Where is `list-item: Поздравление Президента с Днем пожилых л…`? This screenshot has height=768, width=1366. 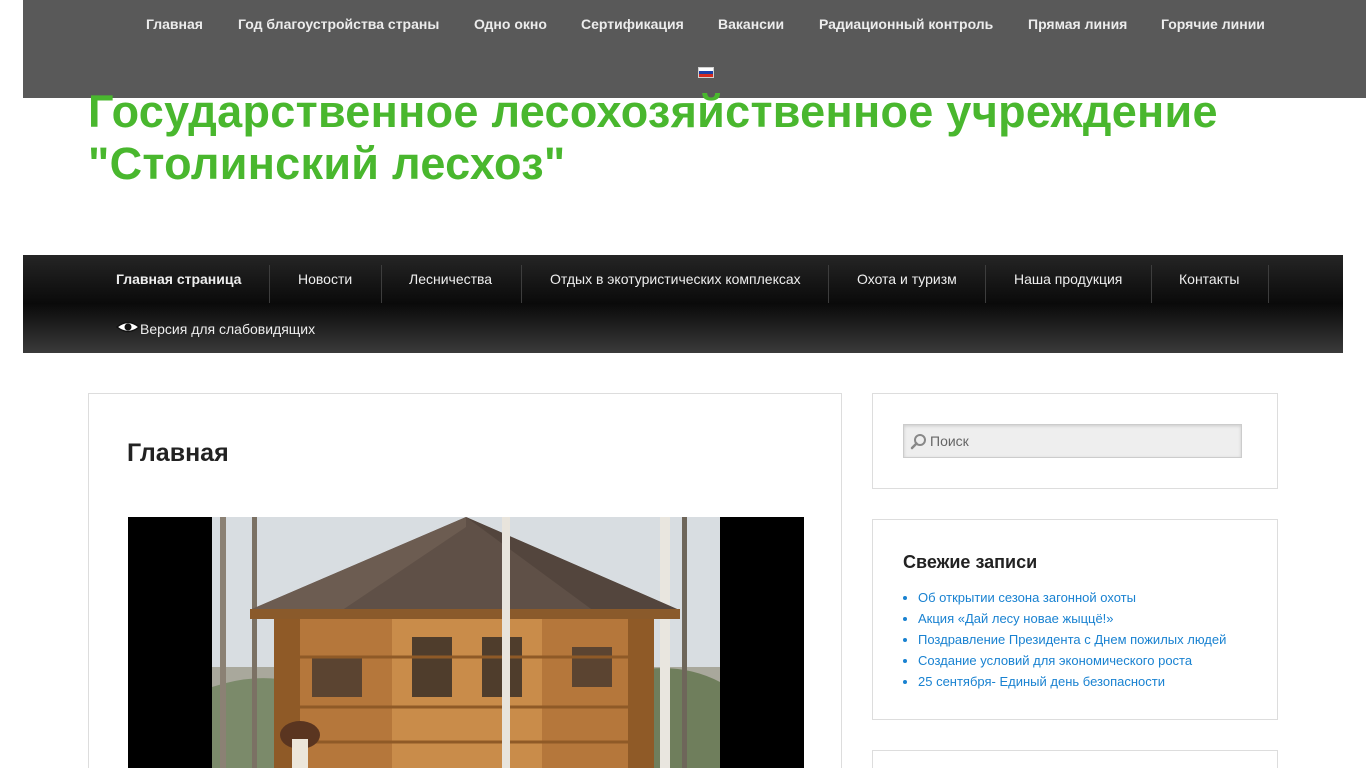 list-item: Поздравление Президента с Днем пожилых л… is located at coordinates (1088, 639).